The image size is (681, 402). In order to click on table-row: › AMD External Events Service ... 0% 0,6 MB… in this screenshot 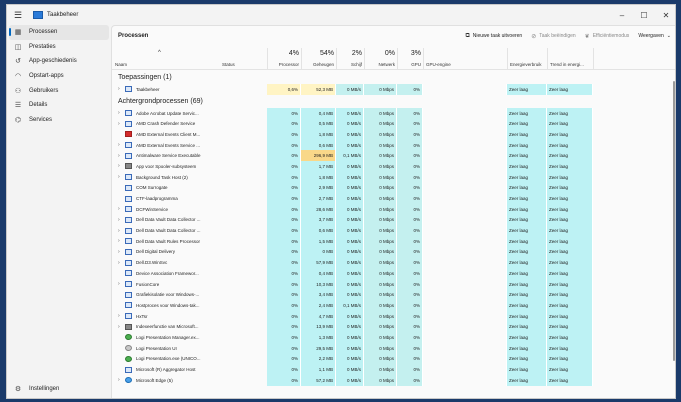, I will do `click(393, 145)`.